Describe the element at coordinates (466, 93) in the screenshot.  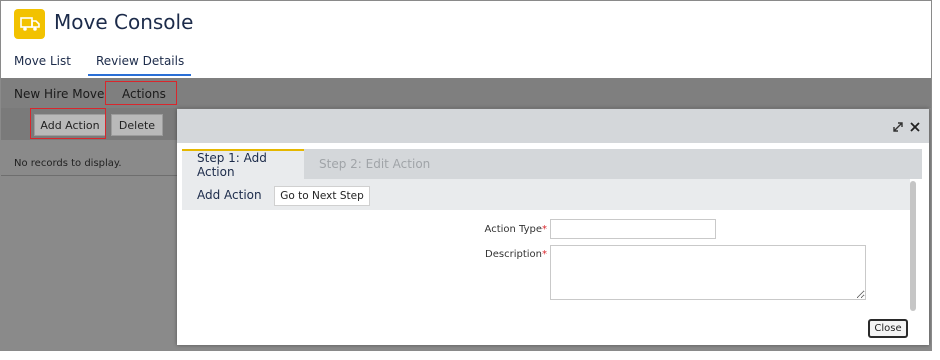
I see `sub-tabs: New Hire Move Actions` at that location.